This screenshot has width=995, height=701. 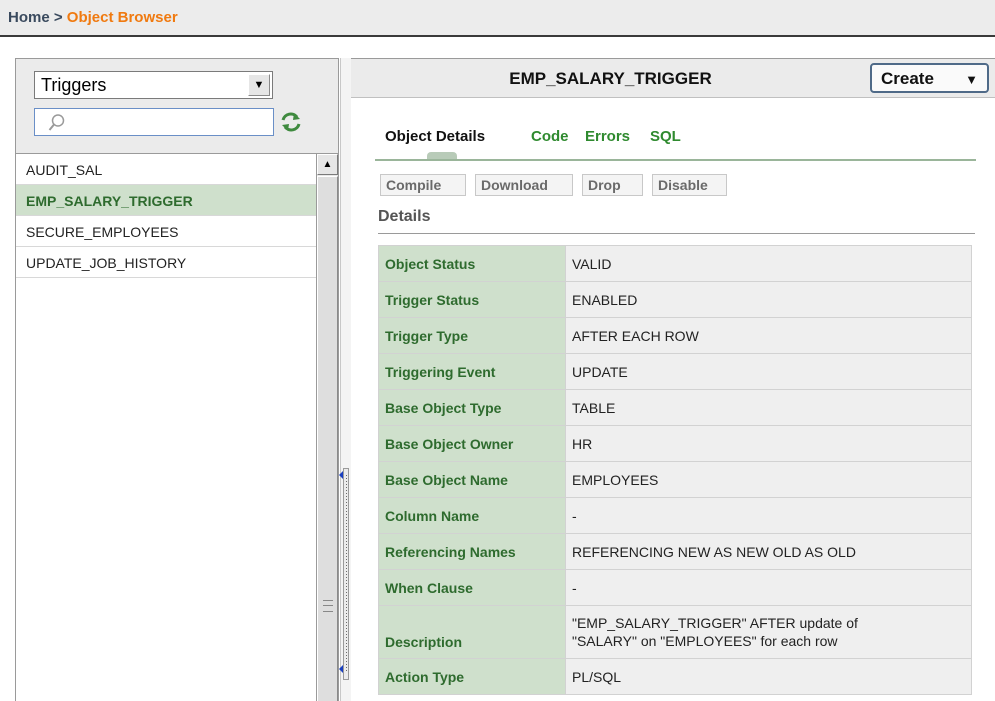 What do you see at coordinates (423, 185) in the screenshot?
I see `compile-button: Compile` at bounding box center [423, 185].